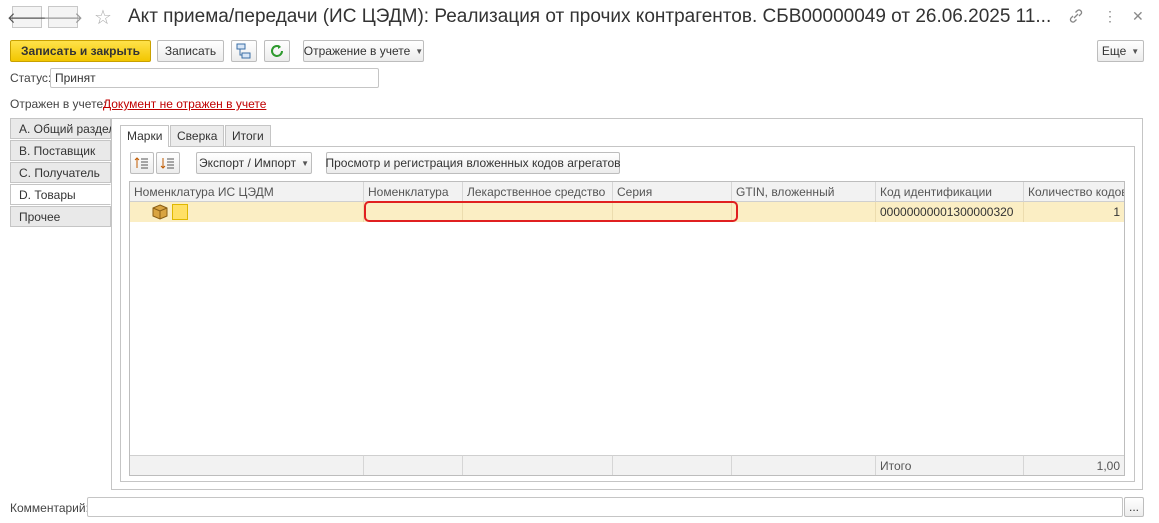 The width and height of the screenshot is (1159, 523). I want to click on hierarchy-icon, so click(243, 51).